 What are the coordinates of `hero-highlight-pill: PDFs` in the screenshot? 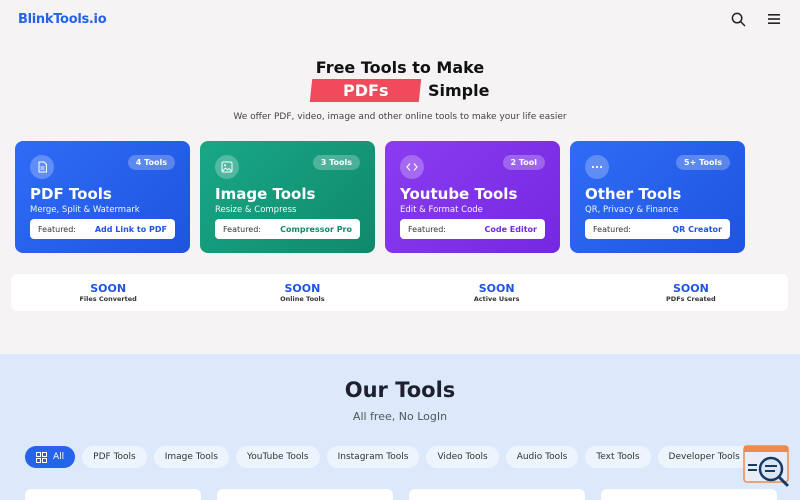 It's located at (365, 90).